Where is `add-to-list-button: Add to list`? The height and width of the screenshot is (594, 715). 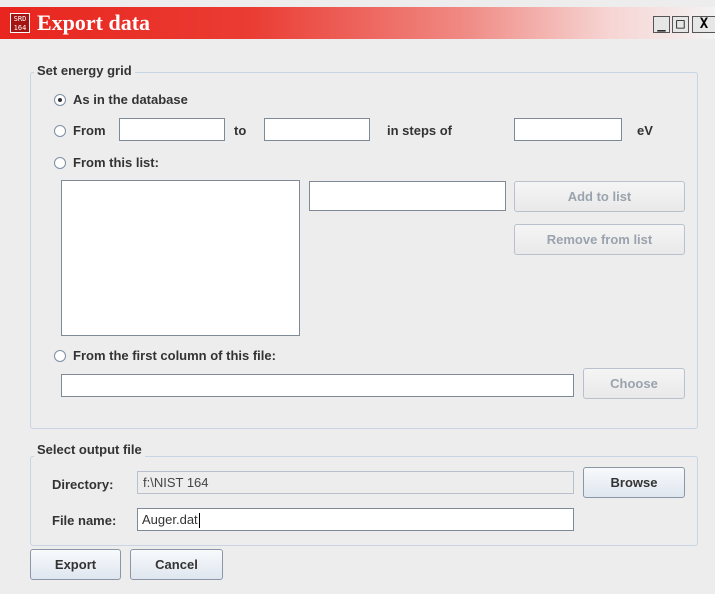 add-to-list-button: Add to list is located at coordinates (599, 196).